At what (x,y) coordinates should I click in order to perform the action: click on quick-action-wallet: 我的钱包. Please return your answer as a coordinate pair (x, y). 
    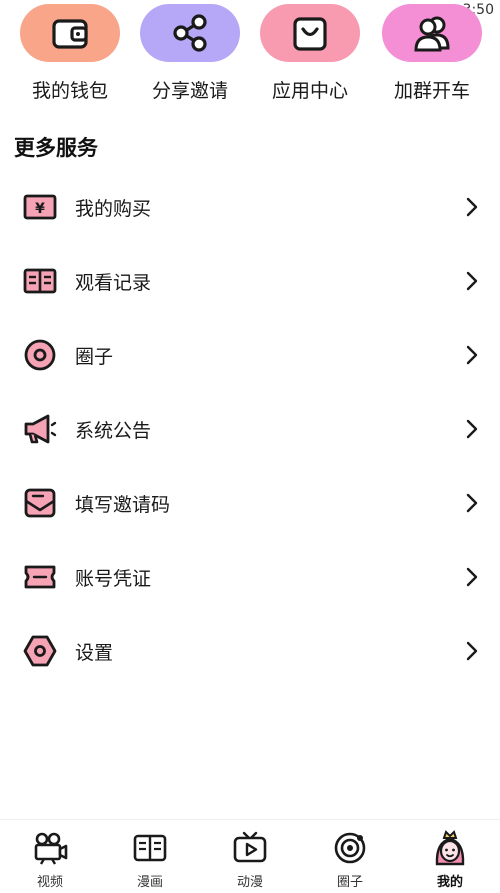
    Looking at the image, I should click on (70, 54).